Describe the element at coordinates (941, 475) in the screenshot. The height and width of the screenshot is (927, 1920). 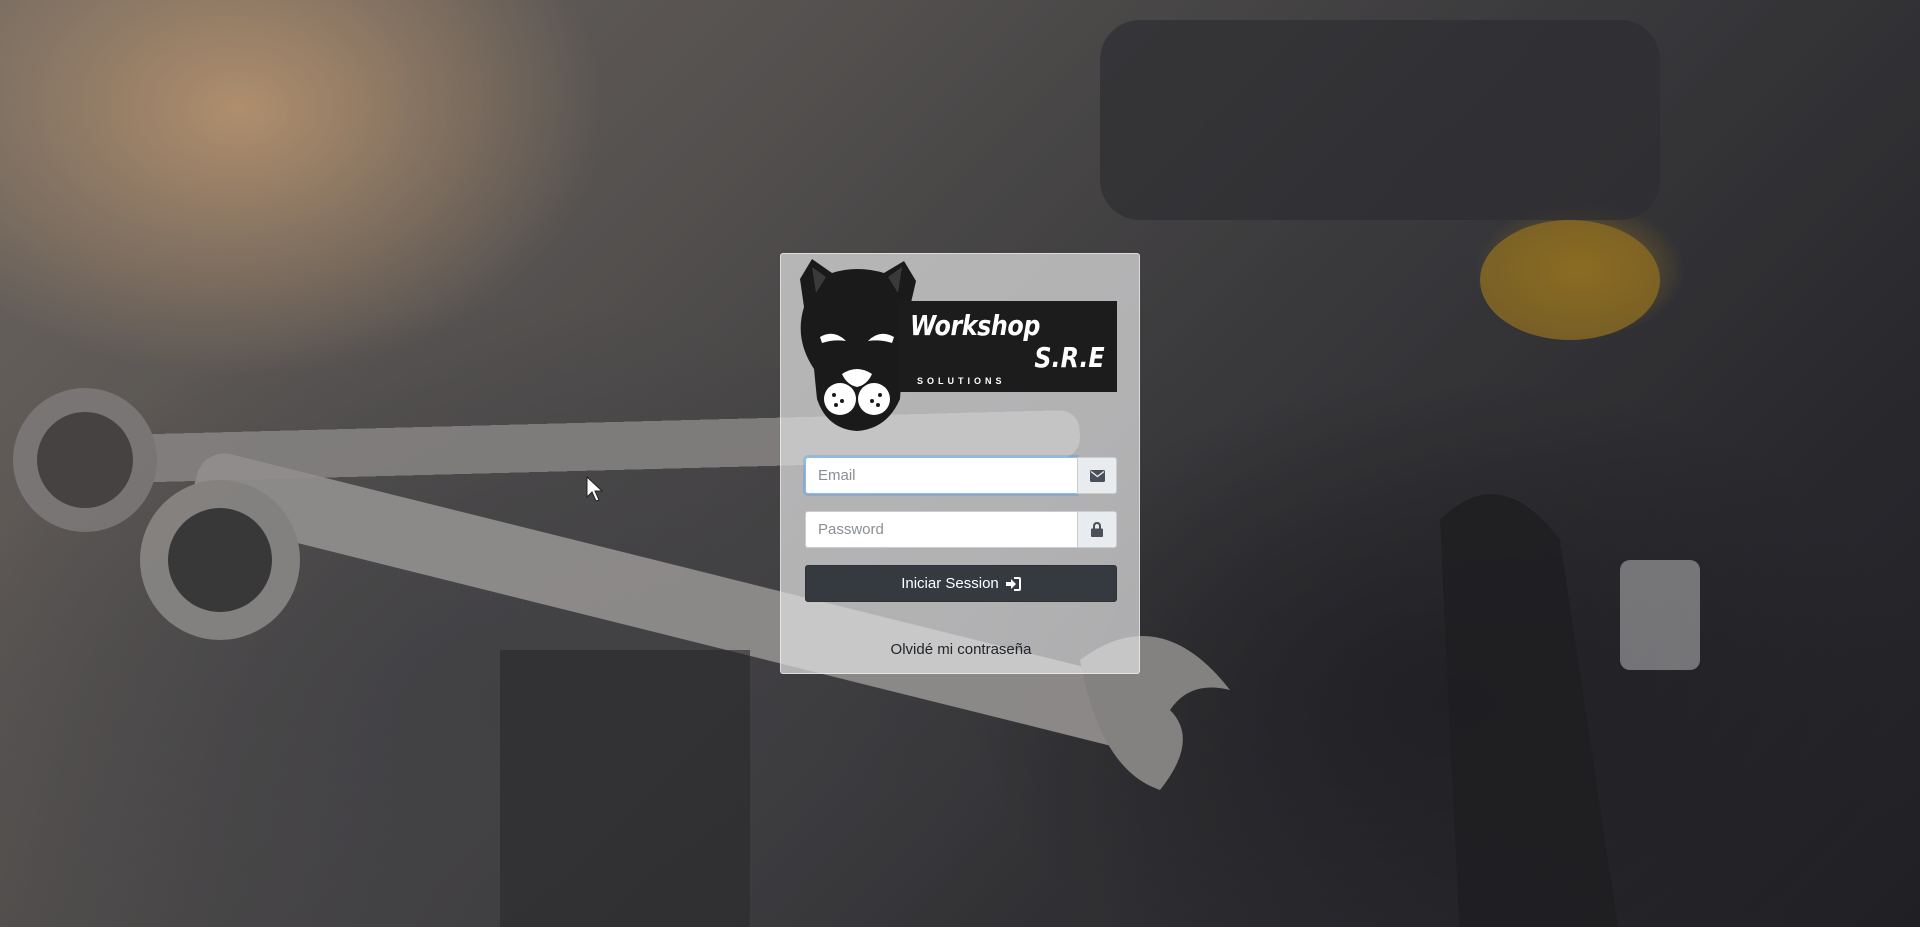
I see `email-input` at that location.